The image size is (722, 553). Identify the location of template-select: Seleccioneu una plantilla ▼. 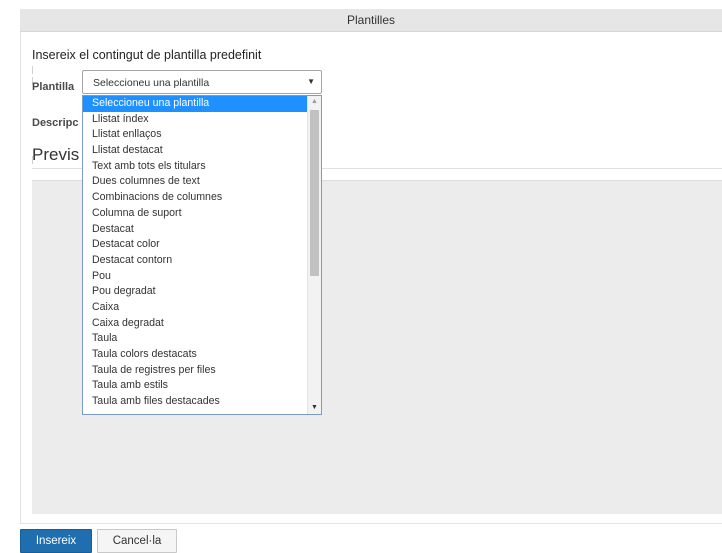
(202, 82).